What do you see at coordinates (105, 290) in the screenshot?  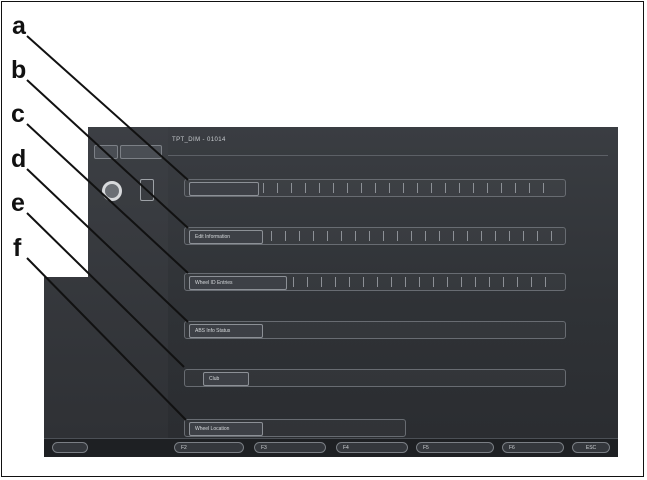 I see `callout-line-e` at bounding box center [105, 290].